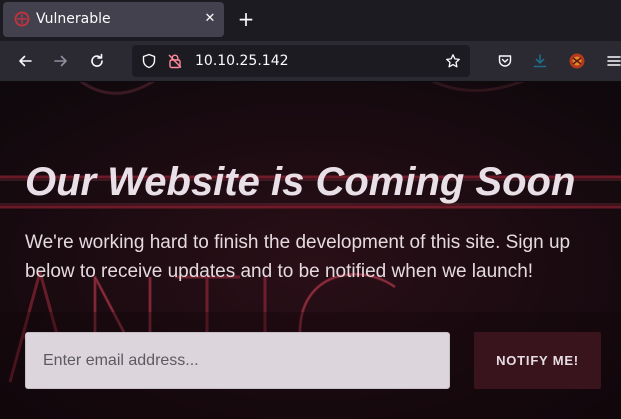 Image resolution: width=621 pixels, height=419 pixels. Describe the element at coordinates (149, 61) in the screenshot. I see `shield-icon` at that location.